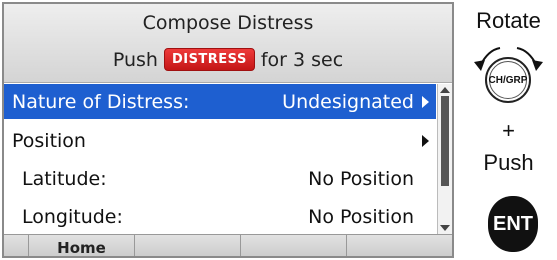 This screenshot has width=557, height=260. Describe the element at coordinates (220, 217) in the screenshot. I see `menu-item-longitude: Longitude: No Position` at that location.